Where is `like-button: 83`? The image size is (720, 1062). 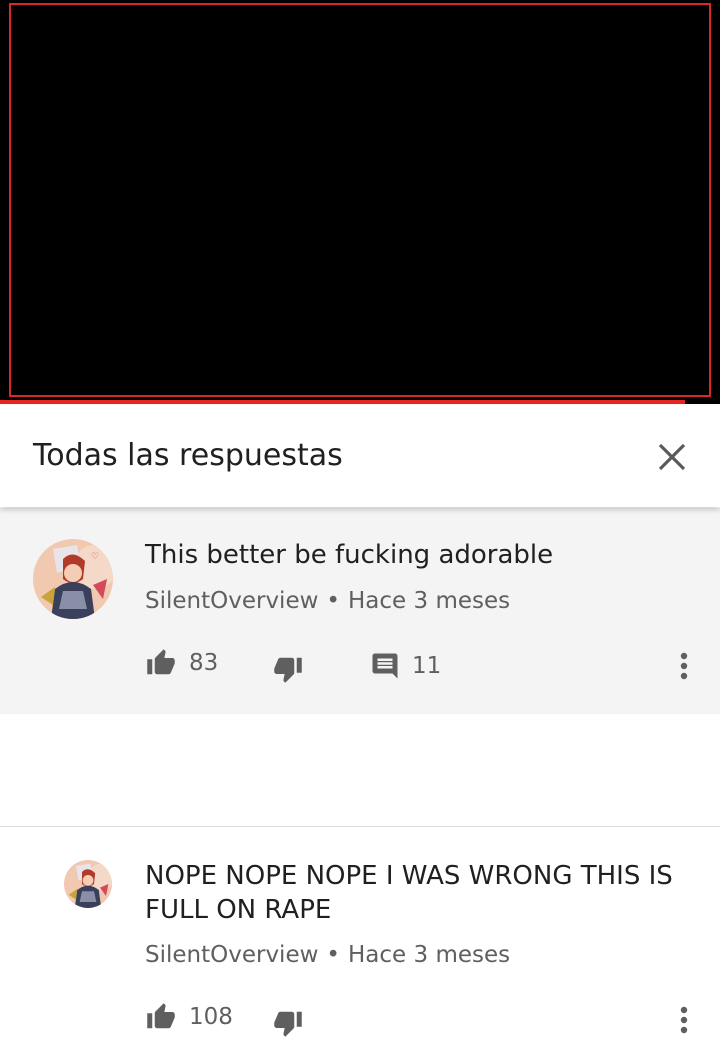 like-button: 83 is located at coordinates (181, 663).